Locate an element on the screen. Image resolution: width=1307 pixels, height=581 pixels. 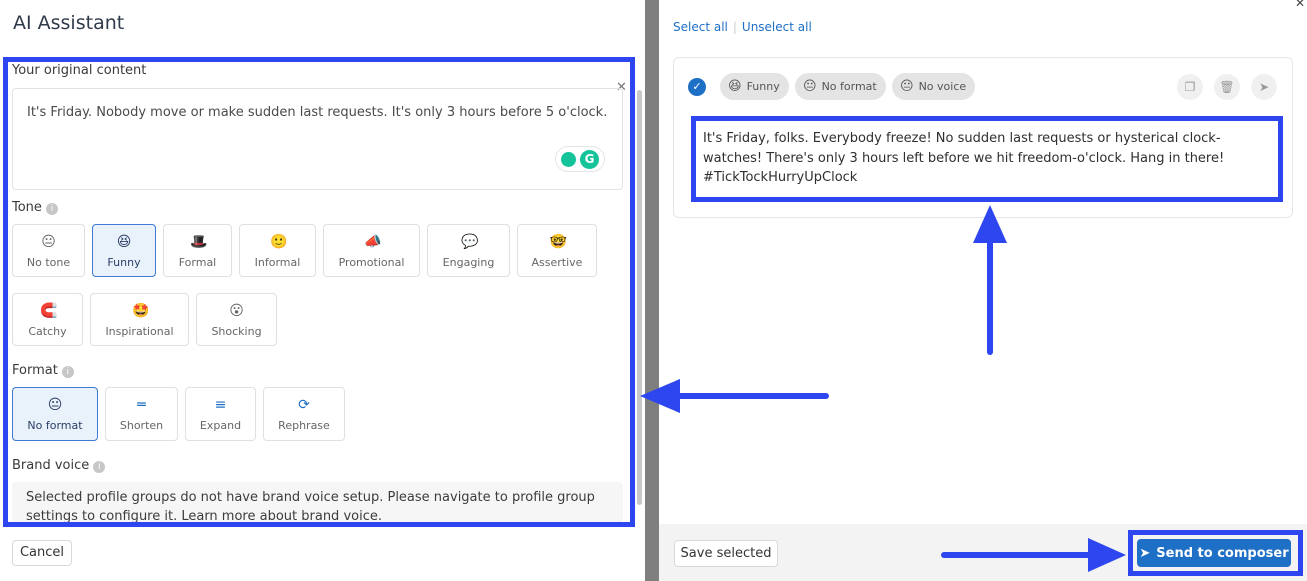
scrollbar is located at coordinates (639, 297).